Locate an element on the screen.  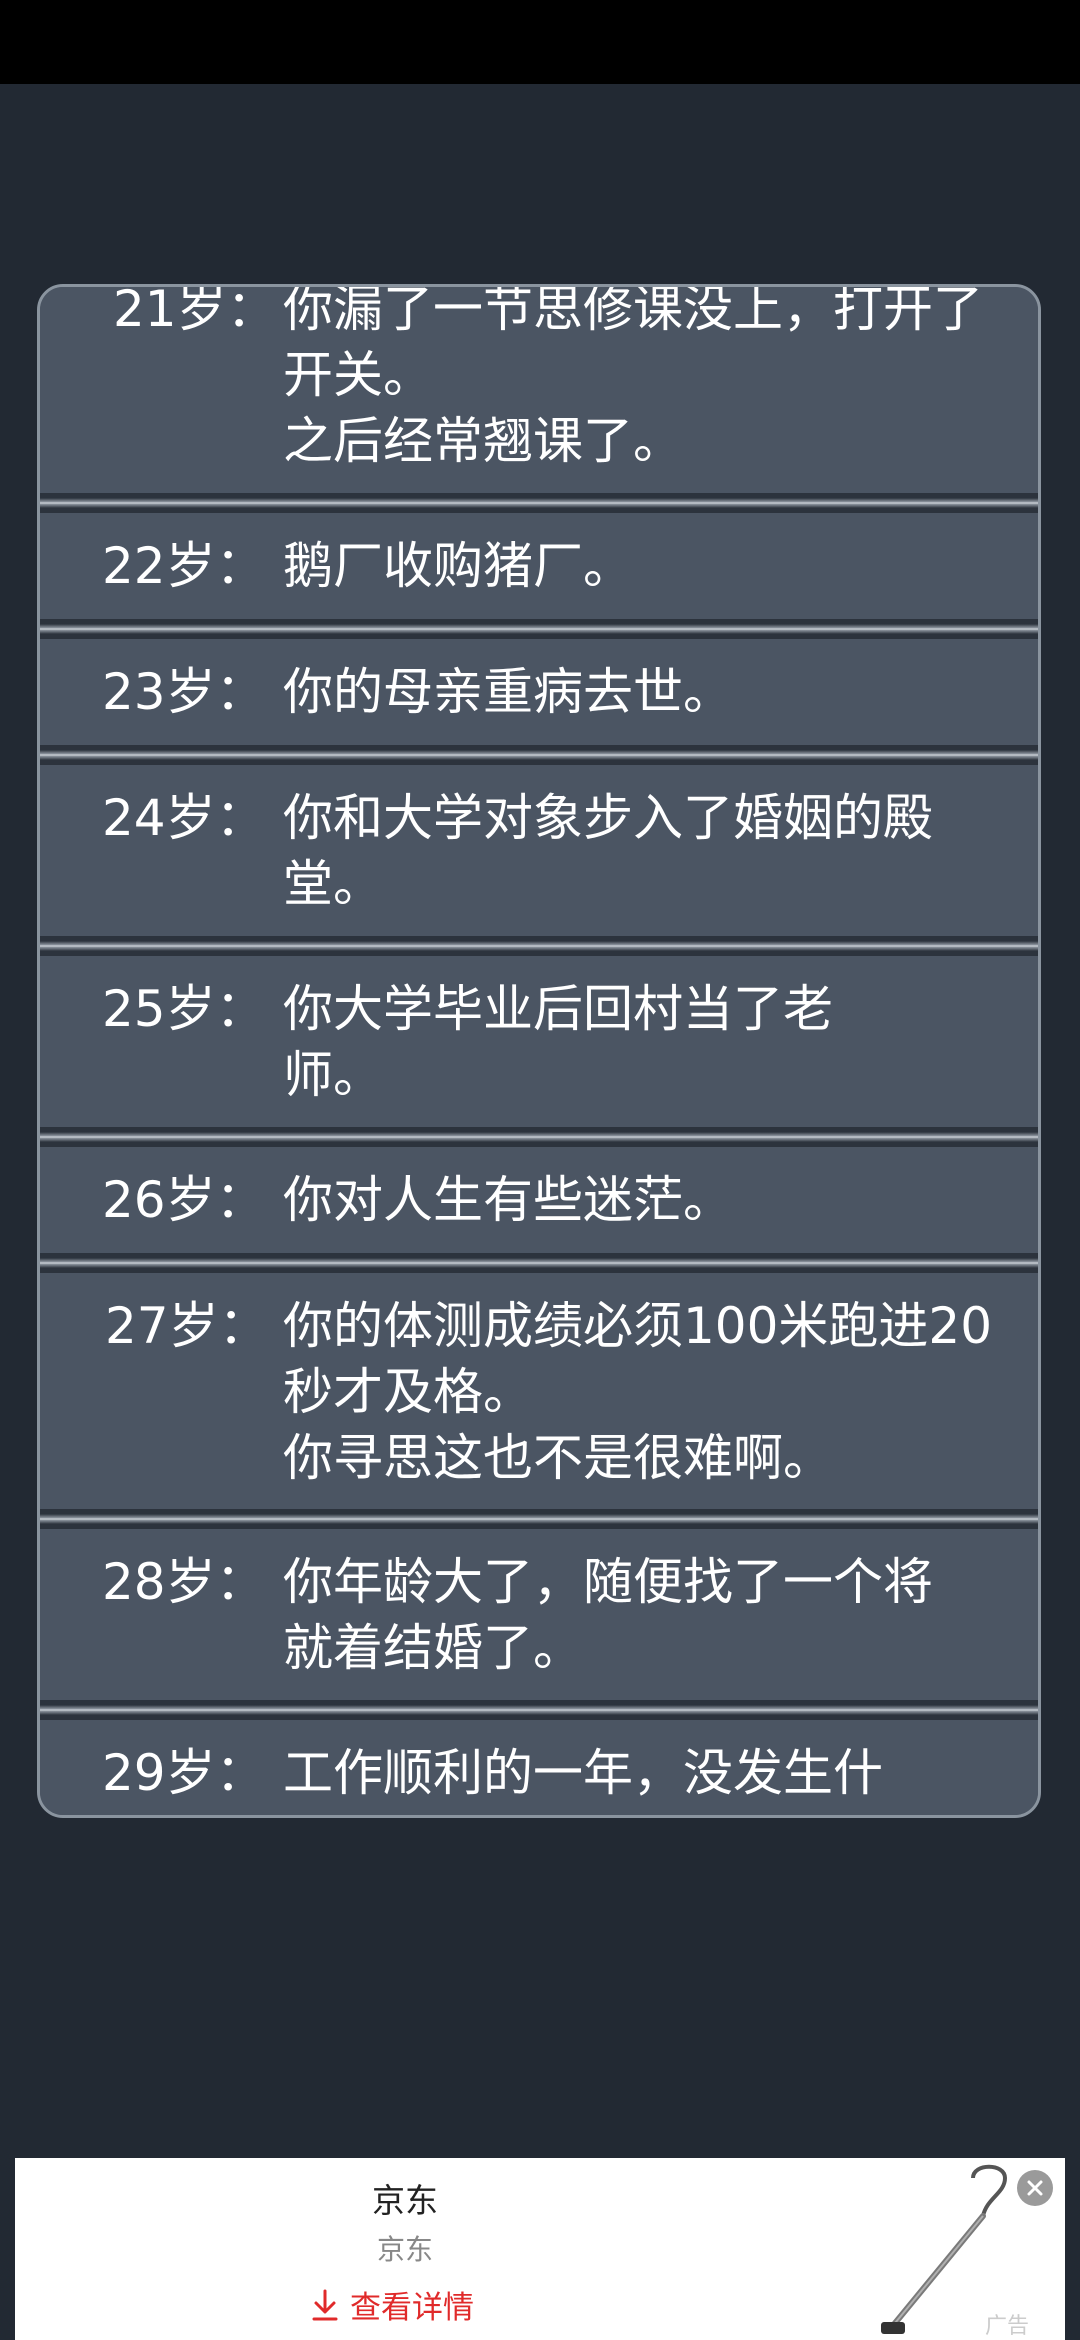
event-age: 23岁： is located at coordinates (184, 692).